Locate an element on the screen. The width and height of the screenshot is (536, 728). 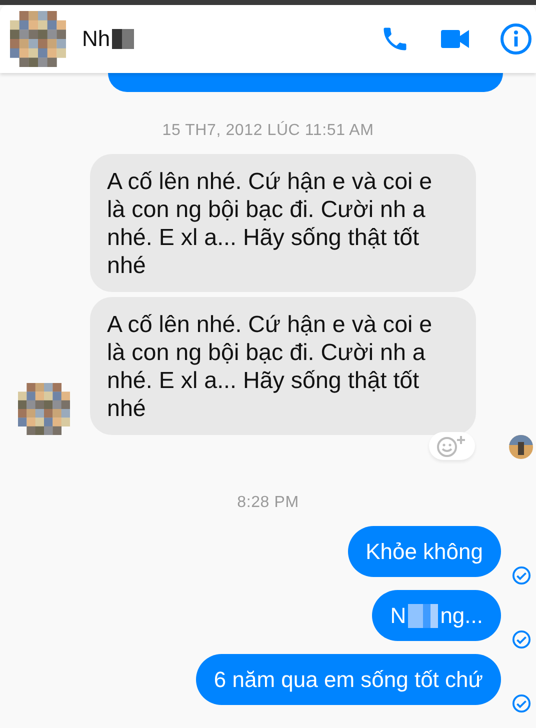
message-text: N is located at coordinates (398, 615).